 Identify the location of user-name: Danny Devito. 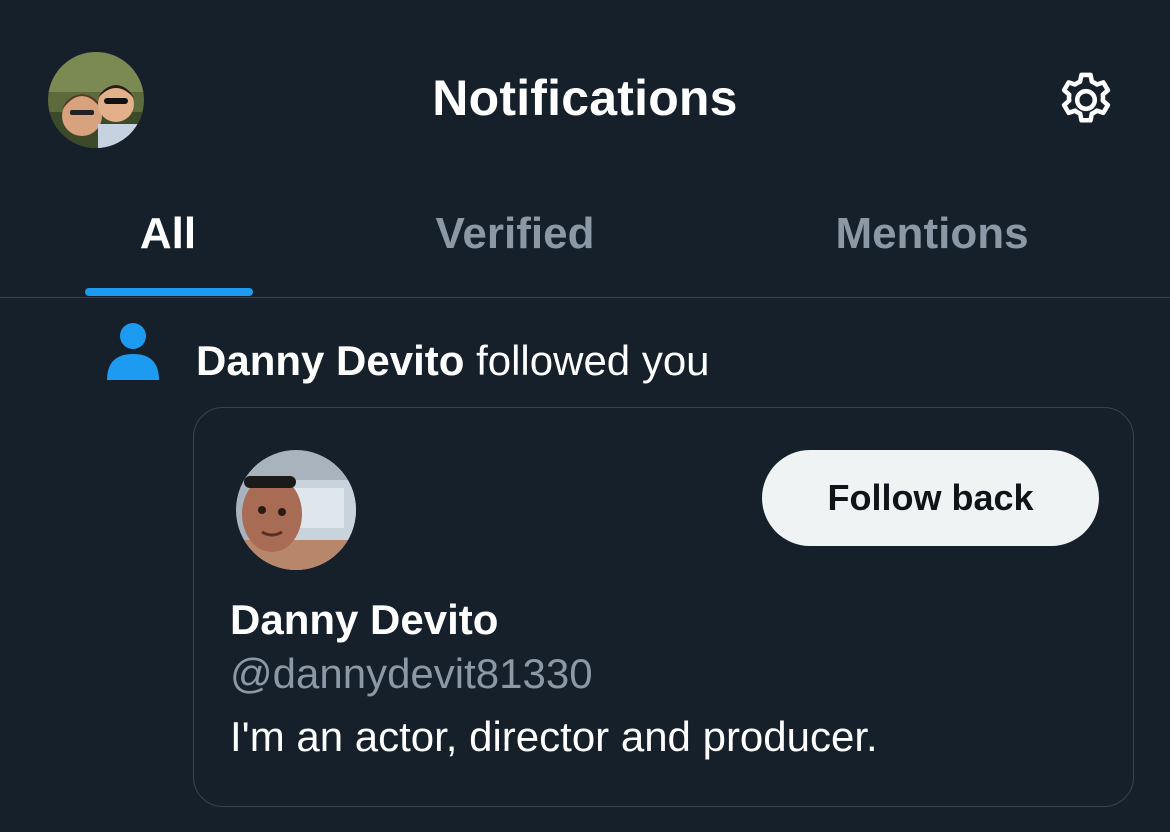
(364, 620).